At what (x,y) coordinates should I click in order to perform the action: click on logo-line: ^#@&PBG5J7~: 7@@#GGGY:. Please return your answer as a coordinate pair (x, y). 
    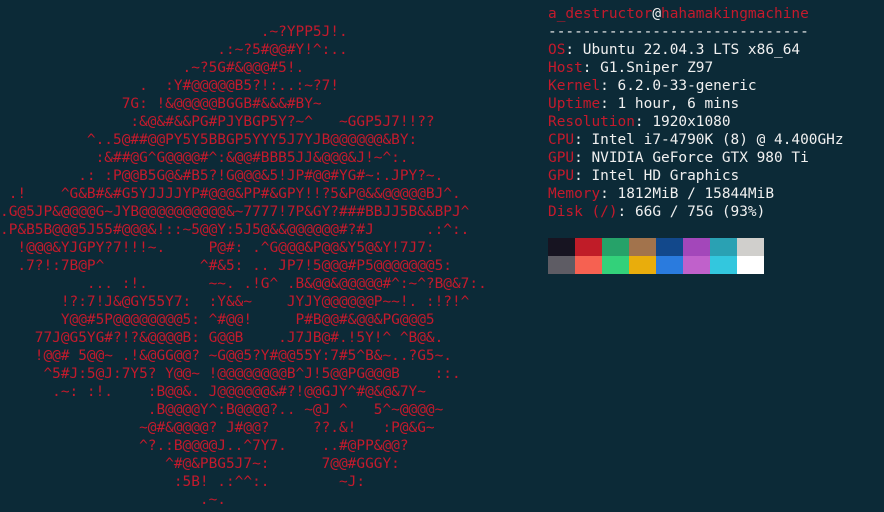
    Looking at the image, I should click on (200, 464).